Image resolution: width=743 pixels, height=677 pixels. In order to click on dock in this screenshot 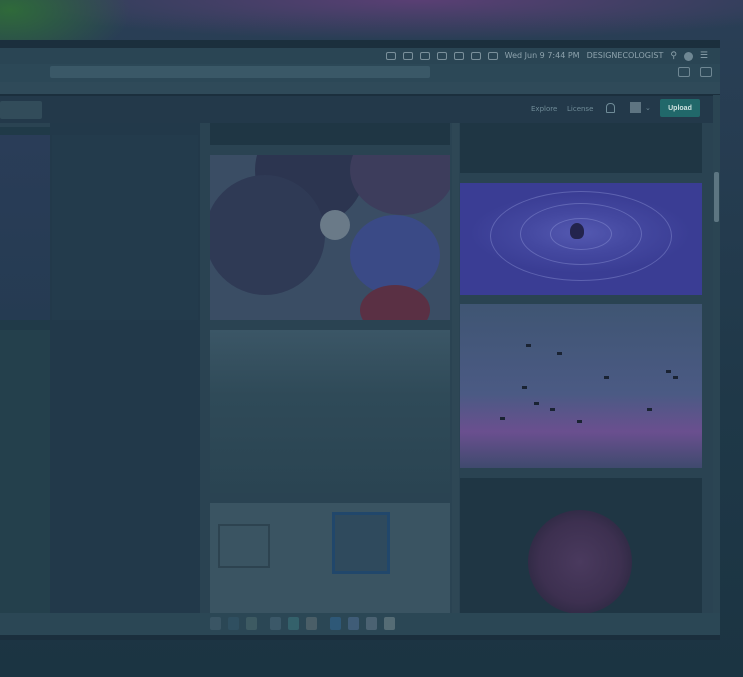, I will do `click(360, 624)`.